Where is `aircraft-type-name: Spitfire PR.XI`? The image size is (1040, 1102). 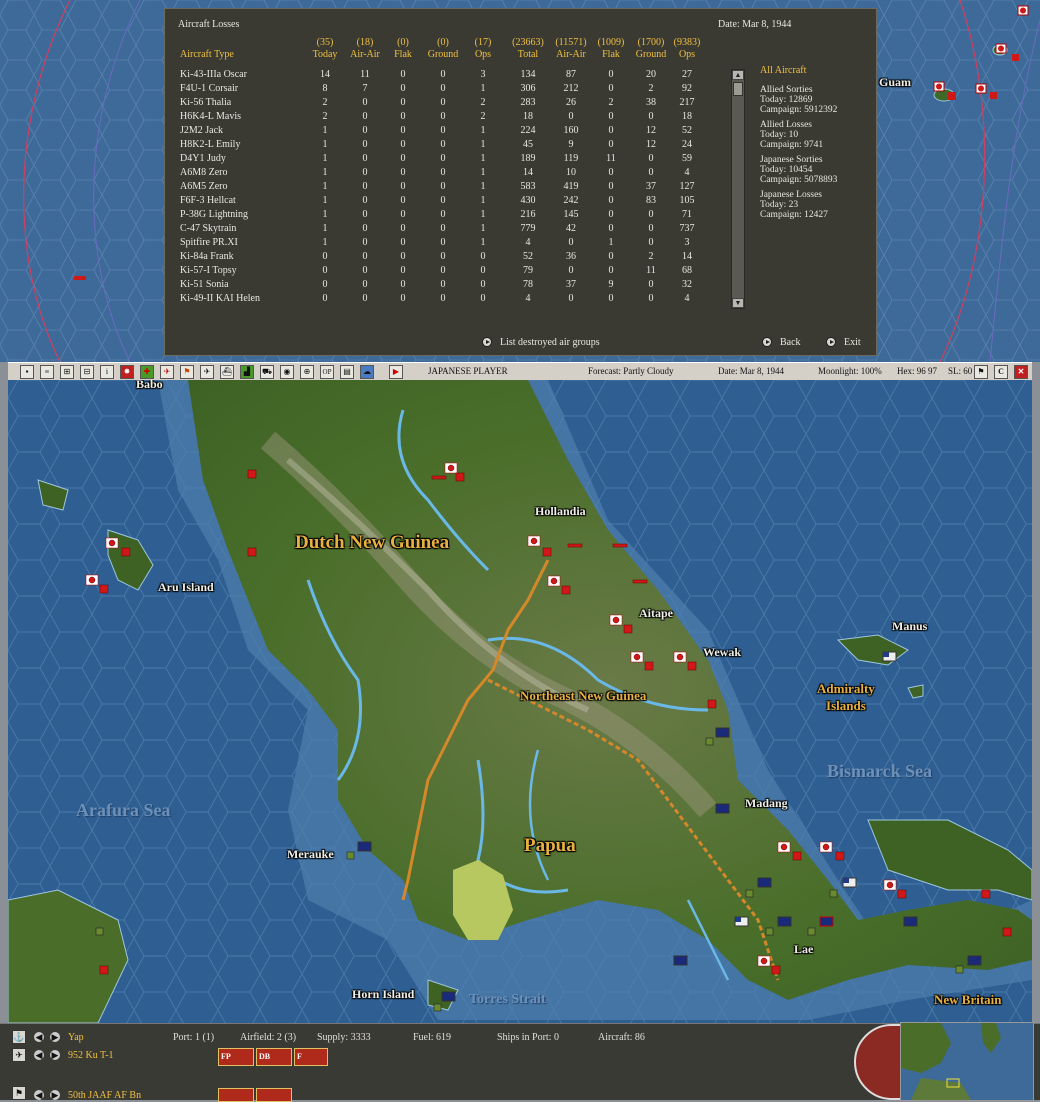 aircraft-type-name: Spitfire PR.XI is located at coordinates (209, 242).